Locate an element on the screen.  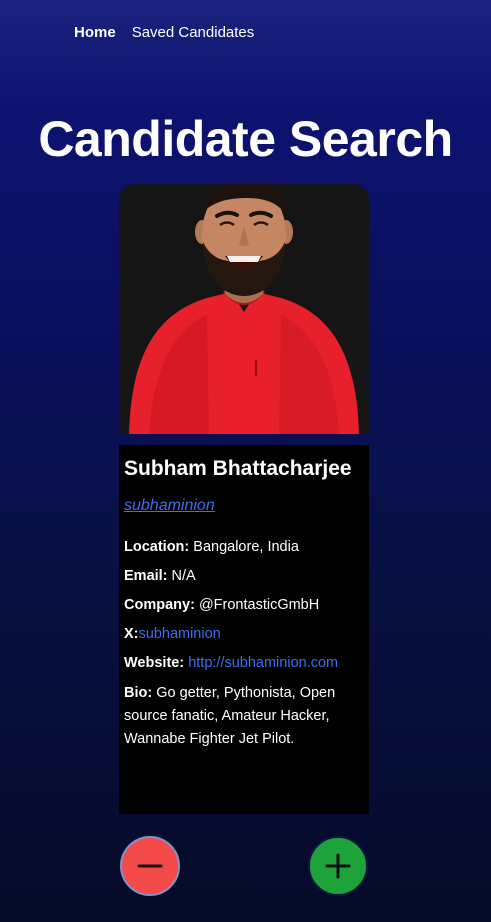
save-candidate-button is located at coordinates (338, 866).